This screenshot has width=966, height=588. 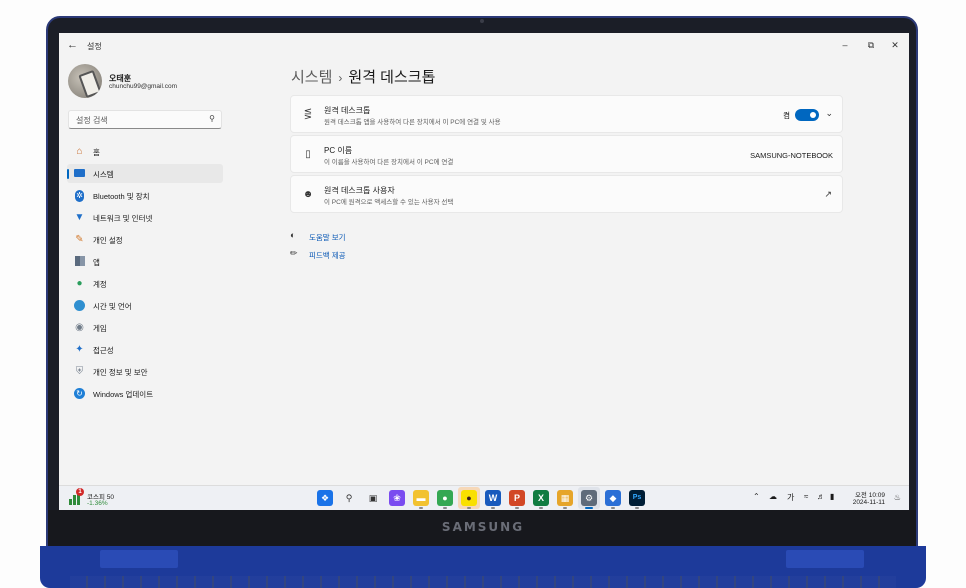 I want to click on home-icon: ⌂, so click(x=79, y=151).